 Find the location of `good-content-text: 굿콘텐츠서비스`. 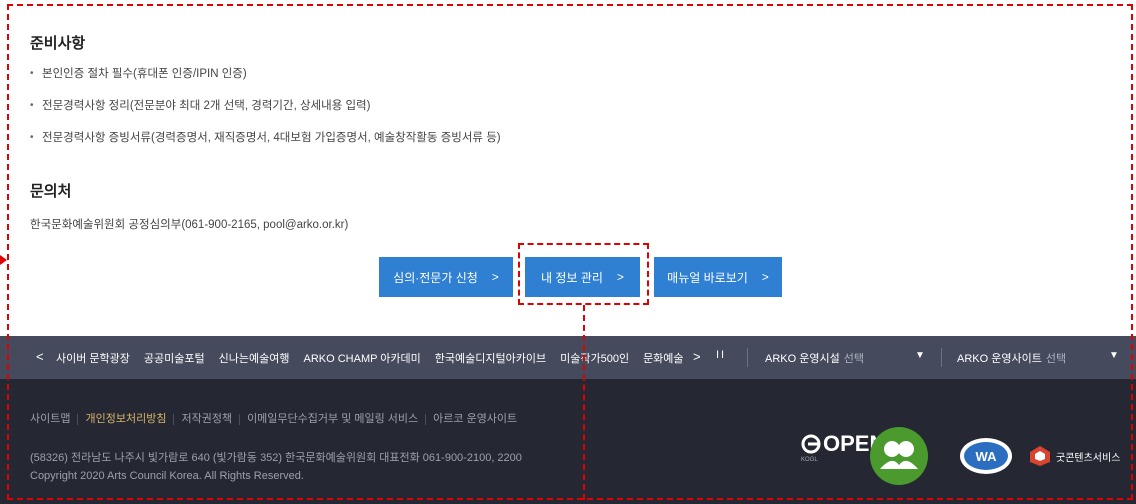

good-content-text: 굿콘텐츠서비스 is located at coordinates (1088, 458).